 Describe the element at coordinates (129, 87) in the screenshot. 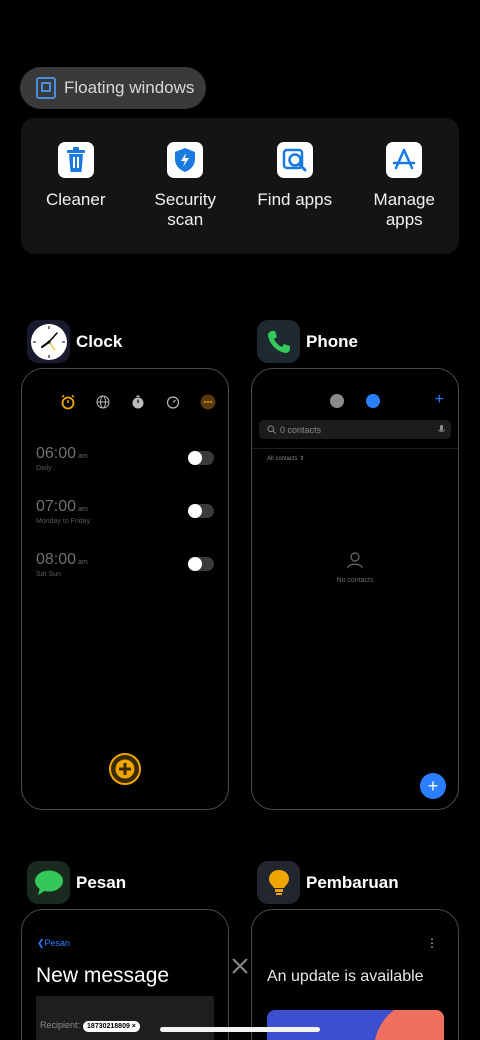

I see `floating-windows-label: Floating windows` at that location.